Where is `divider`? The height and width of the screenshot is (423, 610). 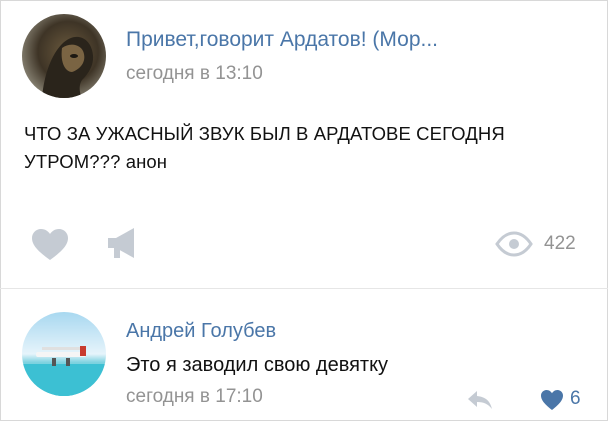 divider is located at coordinates (304, 288).